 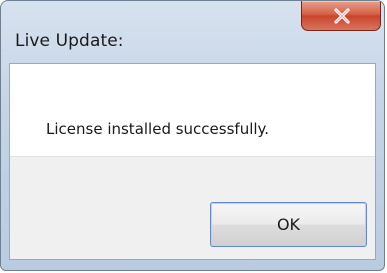 I want to click on dialog-title: Live Update:, so click(x=69, y=41).